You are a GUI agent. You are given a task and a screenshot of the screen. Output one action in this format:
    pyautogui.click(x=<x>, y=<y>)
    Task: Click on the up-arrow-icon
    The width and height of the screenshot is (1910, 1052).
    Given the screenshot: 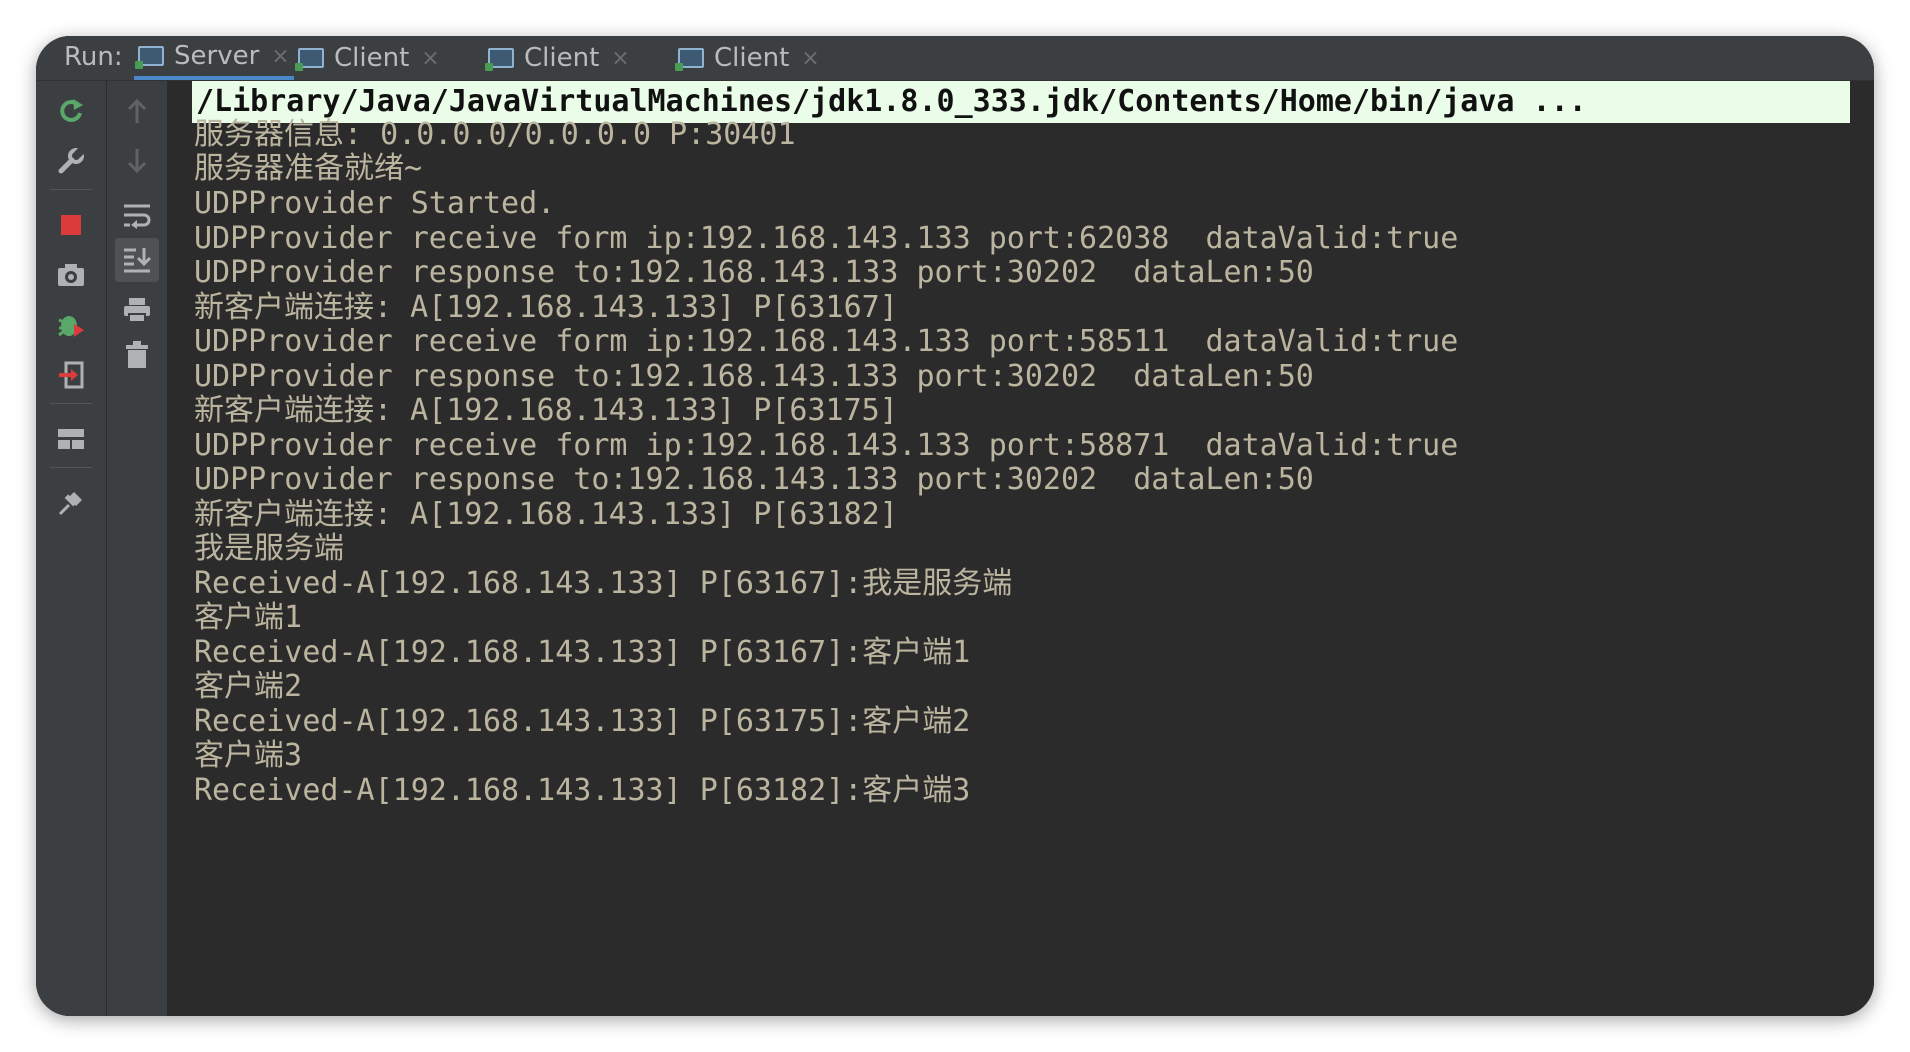 What is the action you would take?
    pyautogui.click(x=137, y=111)
    